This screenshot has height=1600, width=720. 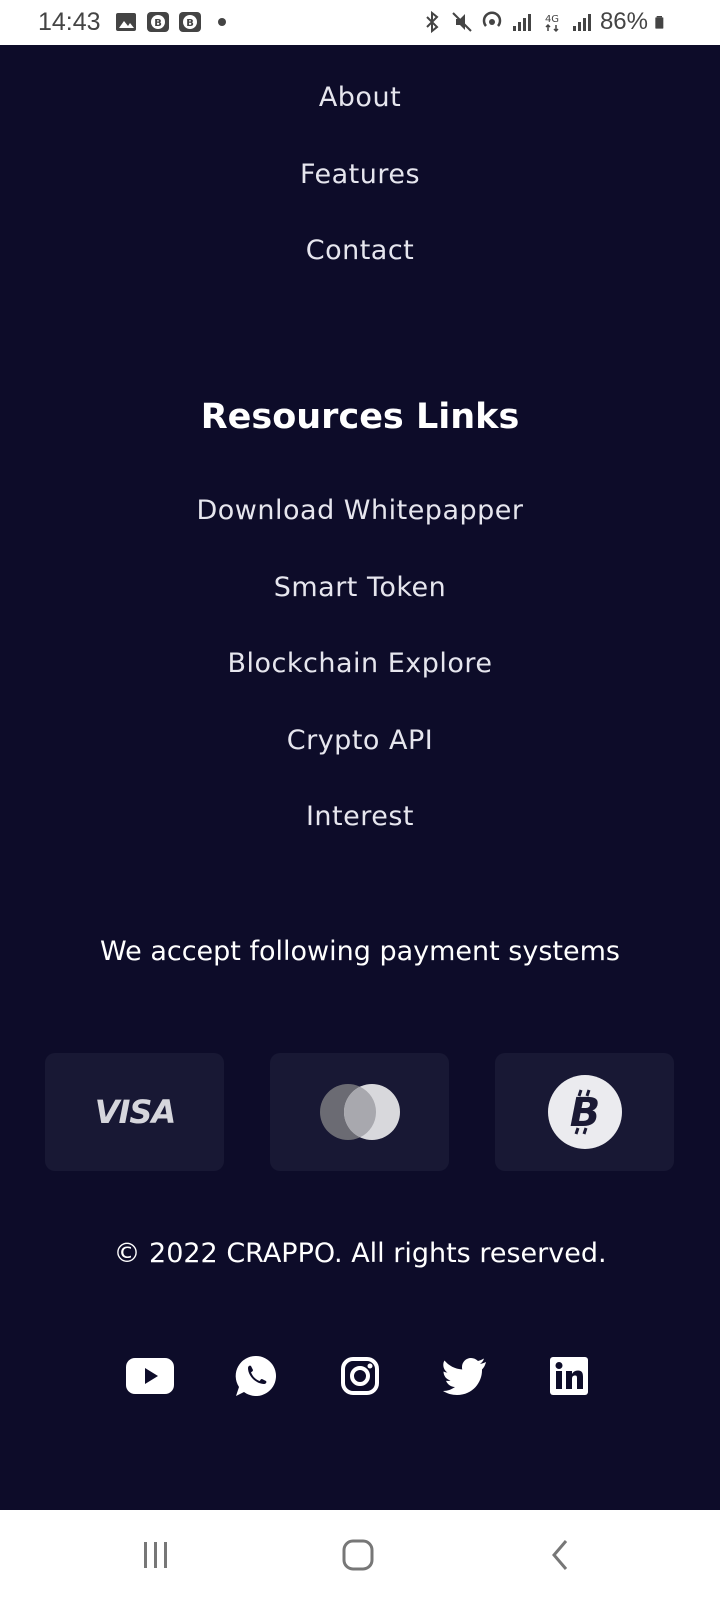 I want to click on mastercard-logo, so click(x=359, y=1112).